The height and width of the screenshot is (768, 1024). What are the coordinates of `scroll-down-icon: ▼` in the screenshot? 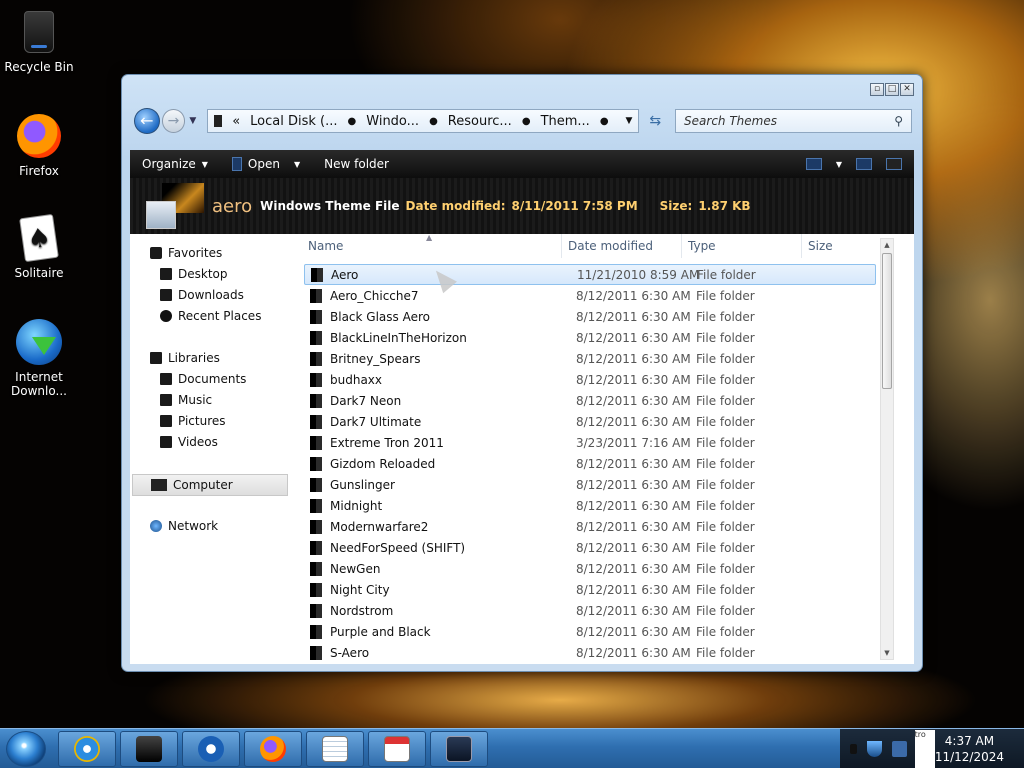 It's located at (887, 653).